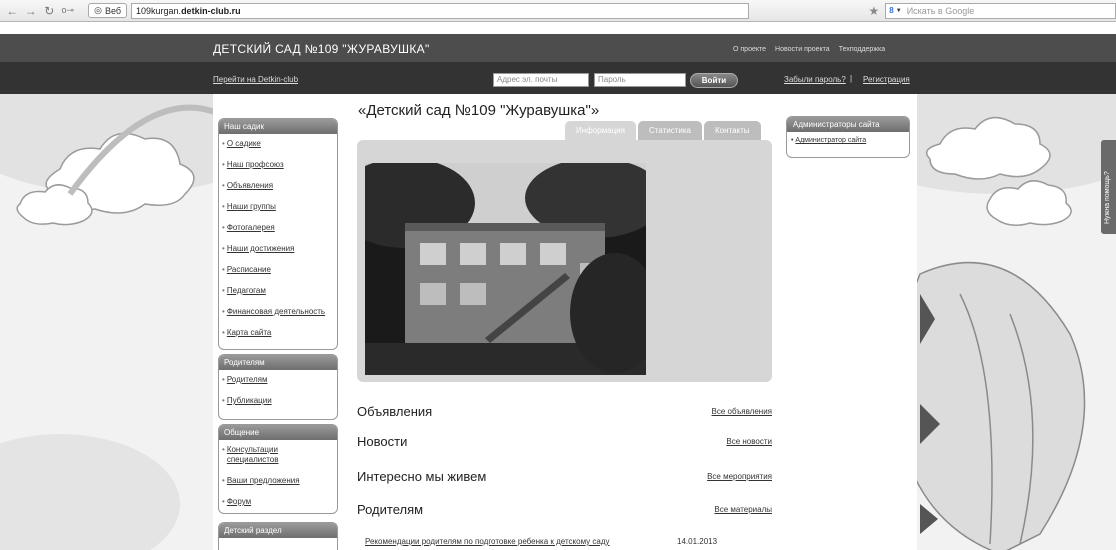  Describe the element at coordinates (564, 414) in the screenshot. I see `section-announcements: Объявления Все объявления` at that location.